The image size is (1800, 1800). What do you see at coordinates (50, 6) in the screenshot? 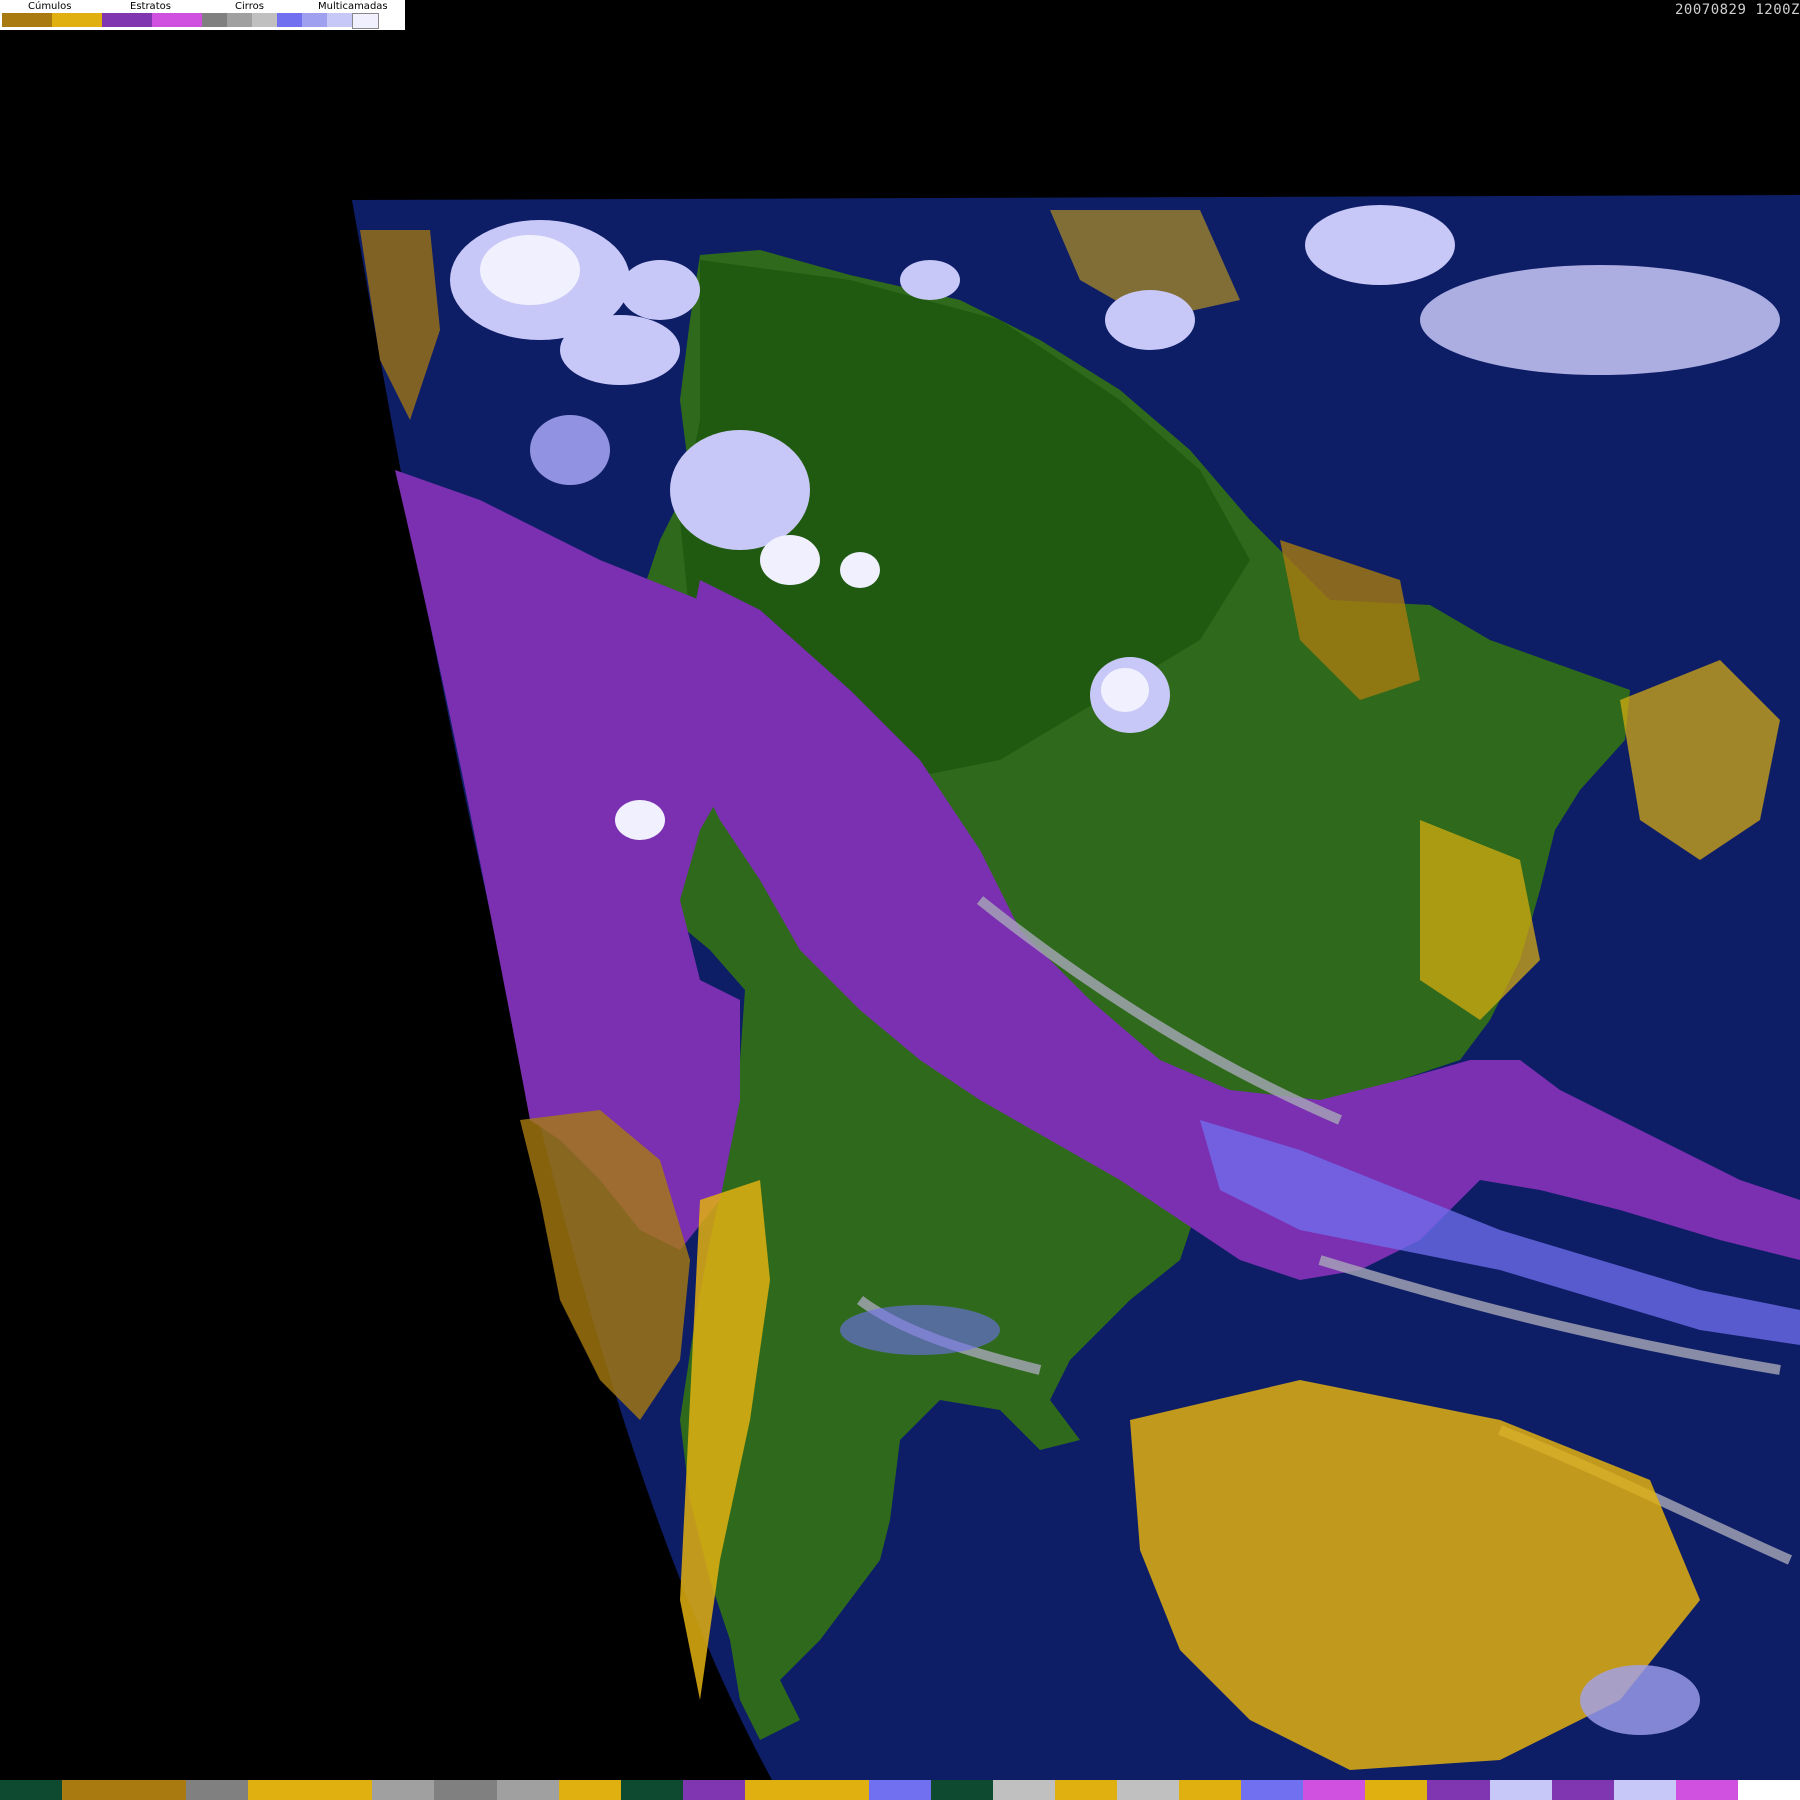
I see `legend-label-cumulus: Cúmulos` at bounding box center [50, 6].